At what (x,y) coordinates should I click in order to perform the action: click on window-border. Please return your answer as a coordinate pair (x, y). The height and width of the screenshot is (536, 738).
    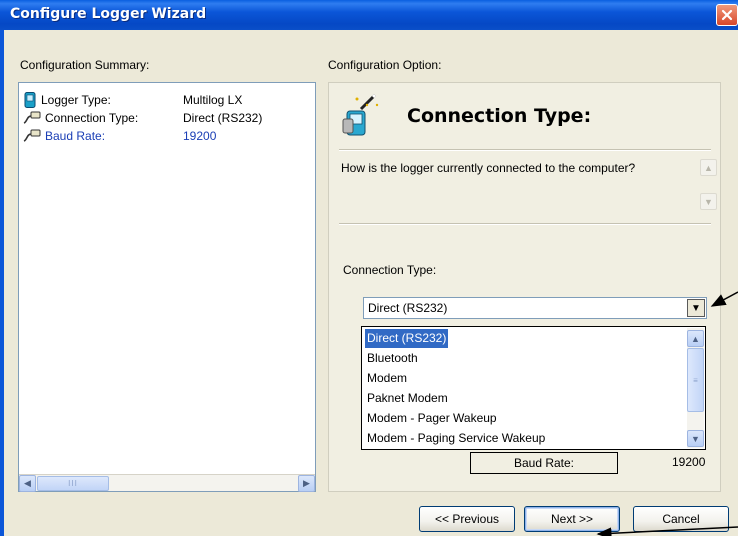
    Looking at the image, I should click on (2, 283).